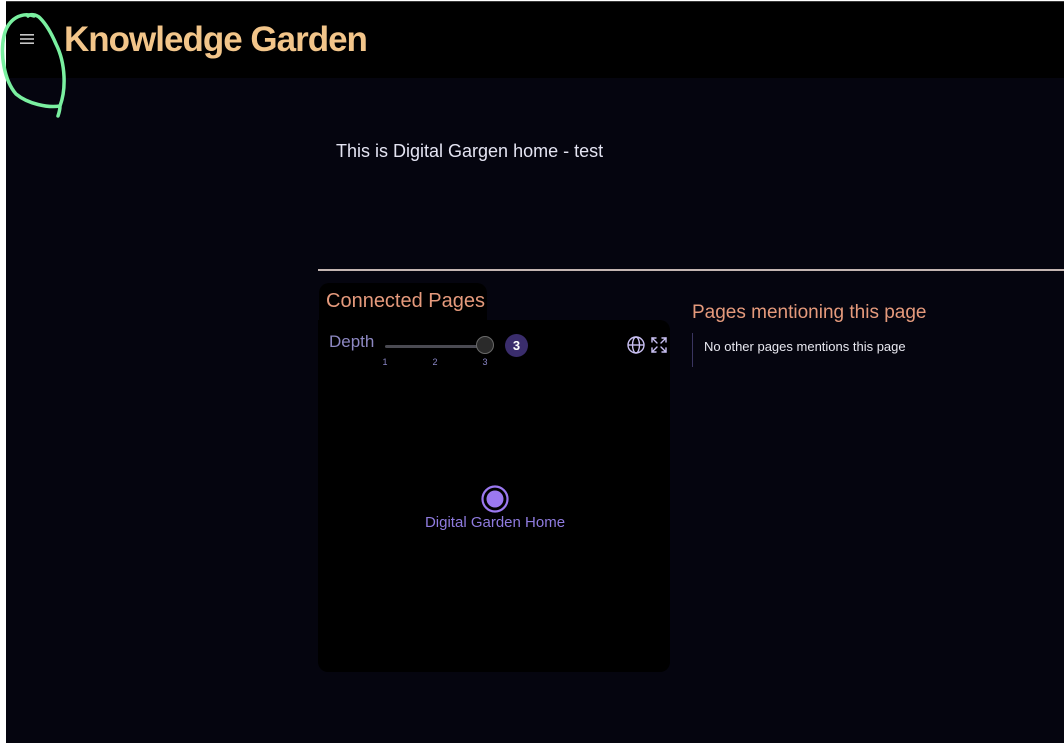 The width and height of the screenshot is (1064, 743). What do you see at coordinates (435, 362) in the screenshot?
I see `depth-tick-label: 2` at bounding box center [435, 362].